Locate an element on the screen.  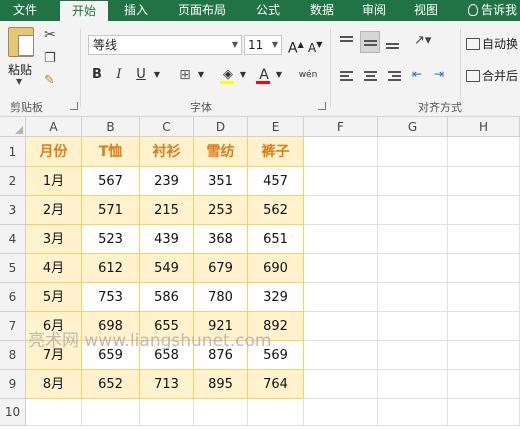
row-header-6: 6 is located at coordinates (13, 297).